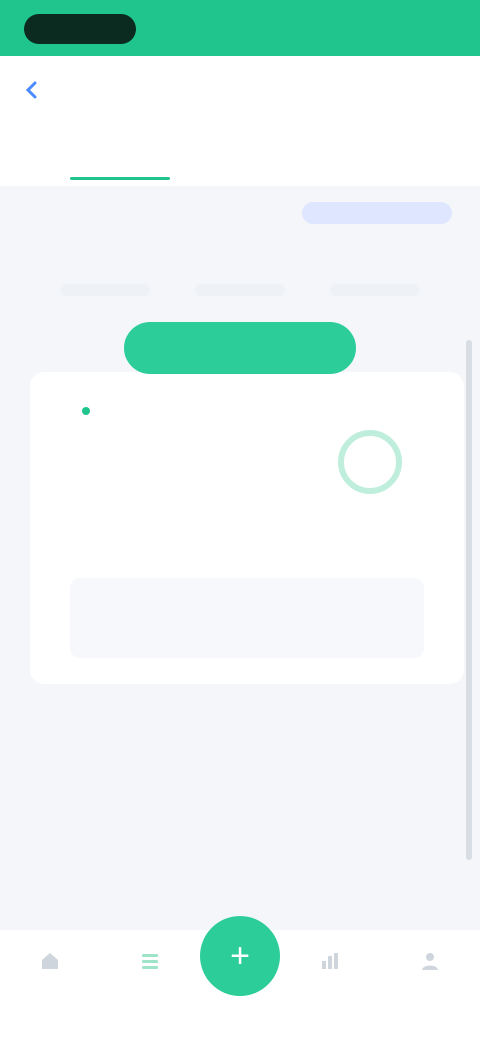 This screenshot has width=480, height=1040. I want to click on nav-item-user, so click(430, 966).